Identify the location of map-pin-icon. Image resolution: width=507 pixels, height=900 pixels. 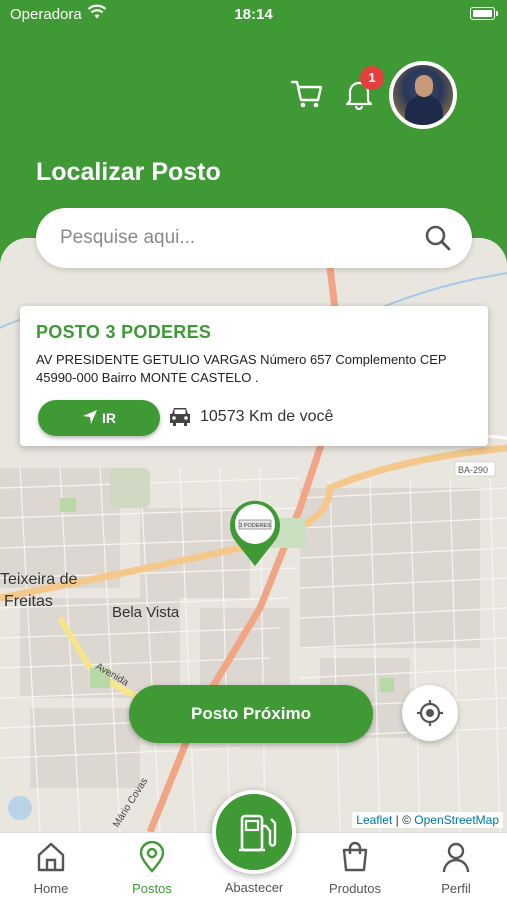
(152, 857).